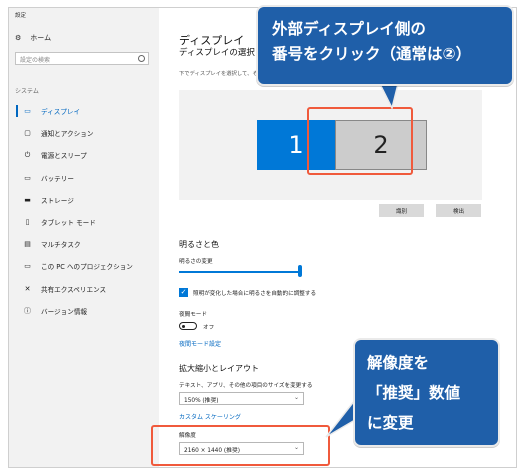 The height and width of the screenshot is (474, 523). What do you see at coordinates (398, 363) in the screenshot?
I see `callout-bottom-line1: 解像度を` at bounding box center [398, 363].